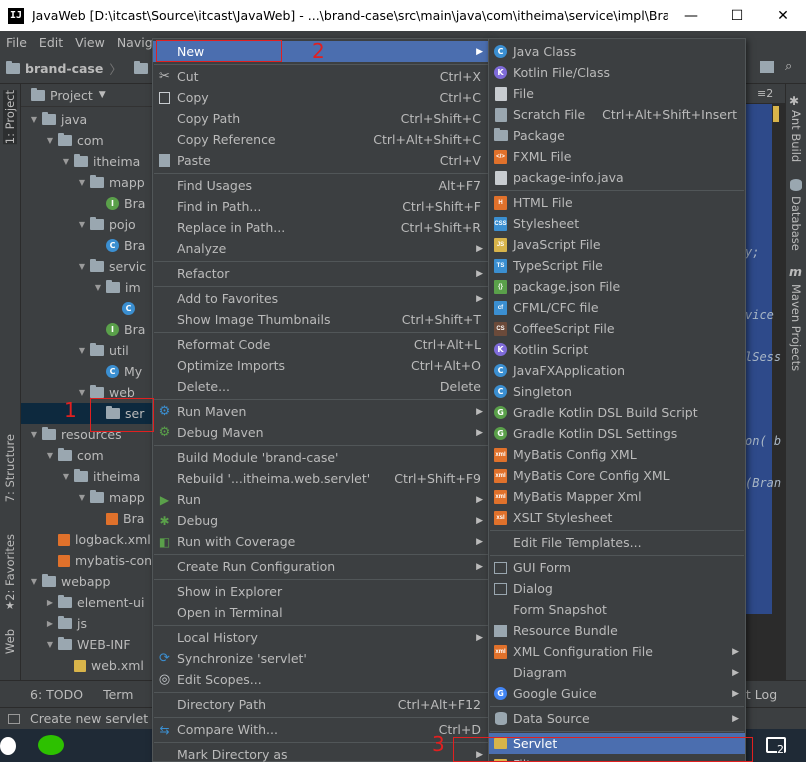 Image resolution: width=806 pixels, height=762 pixels. What do you see at coordinates (321, 160) in the screenshot?
I see `menu-item-paste: Paste Ctrl+V` at bounding box center [321, 160].